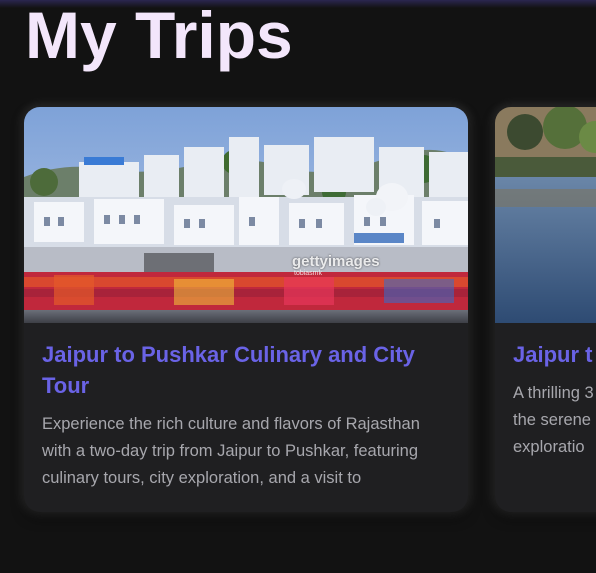  I want to click on trip-card-description: A thrilling 3 the serene exploratio, so click(553, 420).